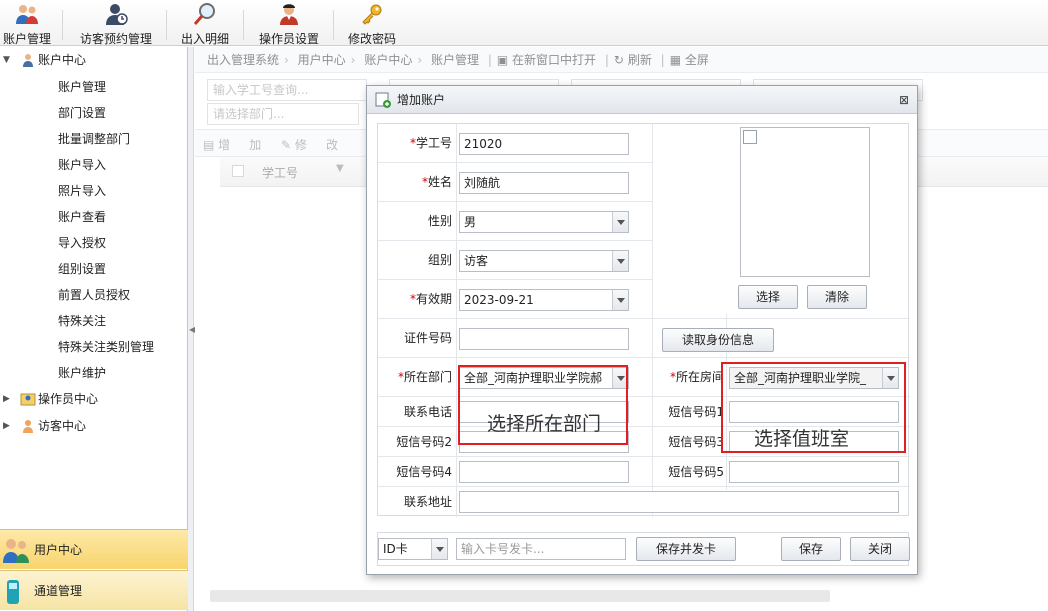  I want to click on tree-label: 操作员中心, so click(68, 399).